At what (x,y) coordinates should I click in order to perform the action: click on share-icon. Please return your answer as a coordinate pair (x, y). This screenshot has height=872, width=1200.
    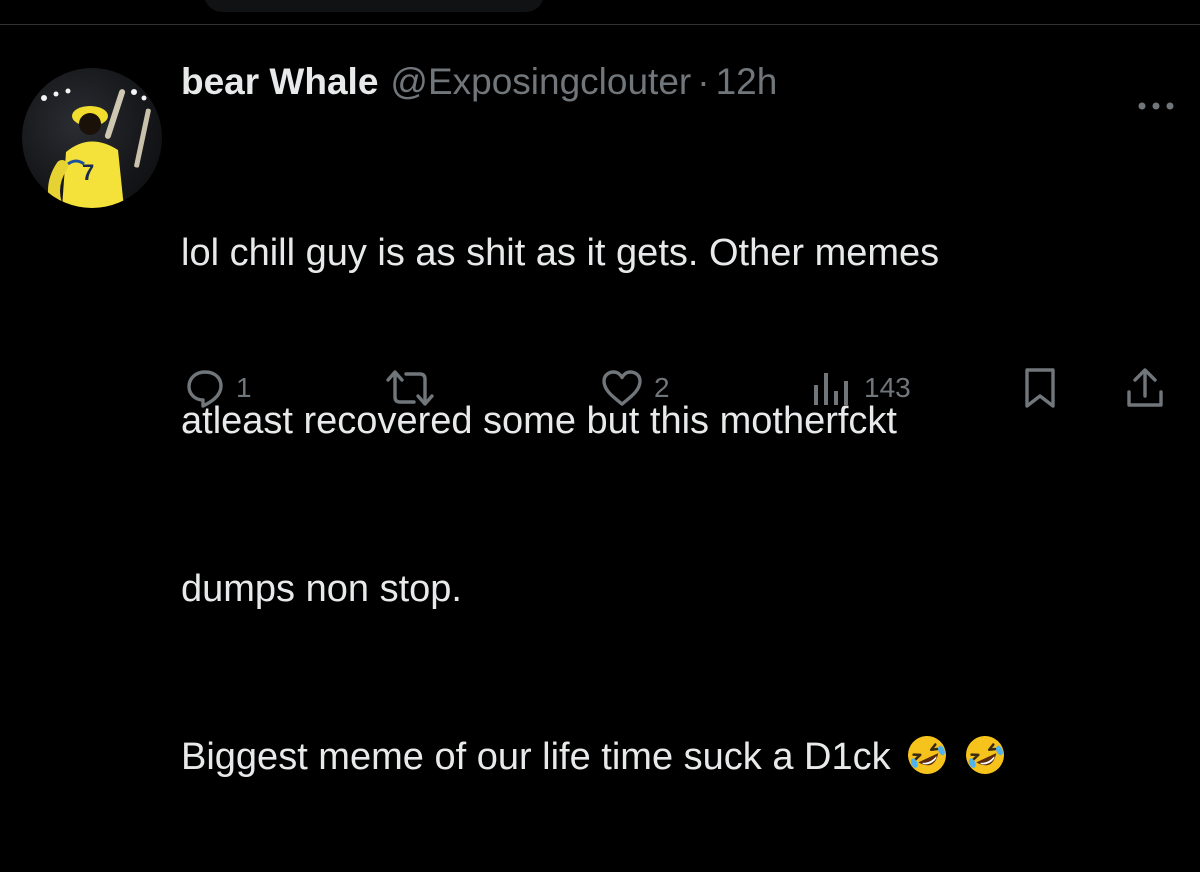
    Looking at the image, I should click on (1145, 387).